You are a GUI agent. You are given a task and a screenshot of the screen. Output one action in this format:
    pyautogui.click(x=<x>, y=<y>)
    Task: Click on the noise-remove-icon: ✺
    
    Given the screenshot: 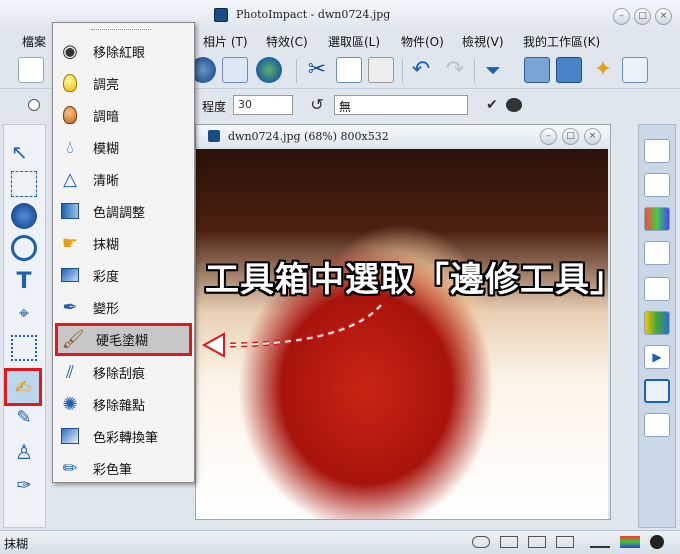 What is the action you would take?
    pyautogui.click(x=70, y=404)
    